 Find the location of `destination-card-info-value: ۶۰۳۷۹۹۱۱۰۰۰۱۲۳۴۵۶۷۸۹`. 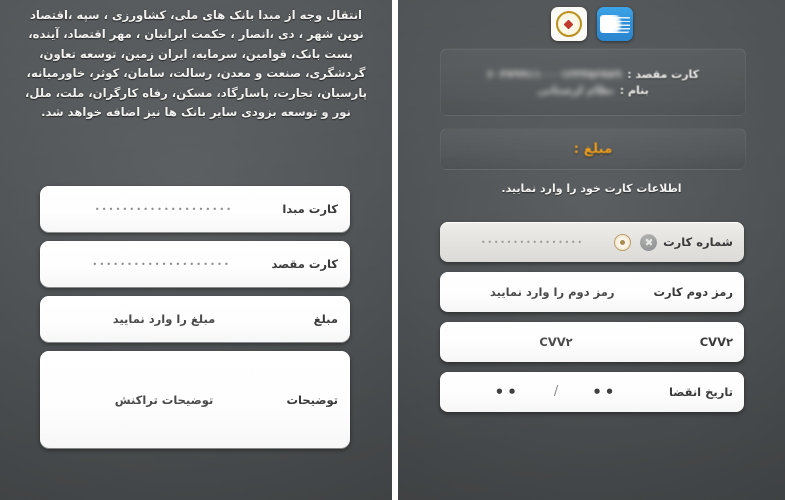

destination-card-info-value: ۶۰۳۷۹۹۱۱۰۰۰۱۲۳۴۵۶۷۸۹ is located at coordinates (554, 74).